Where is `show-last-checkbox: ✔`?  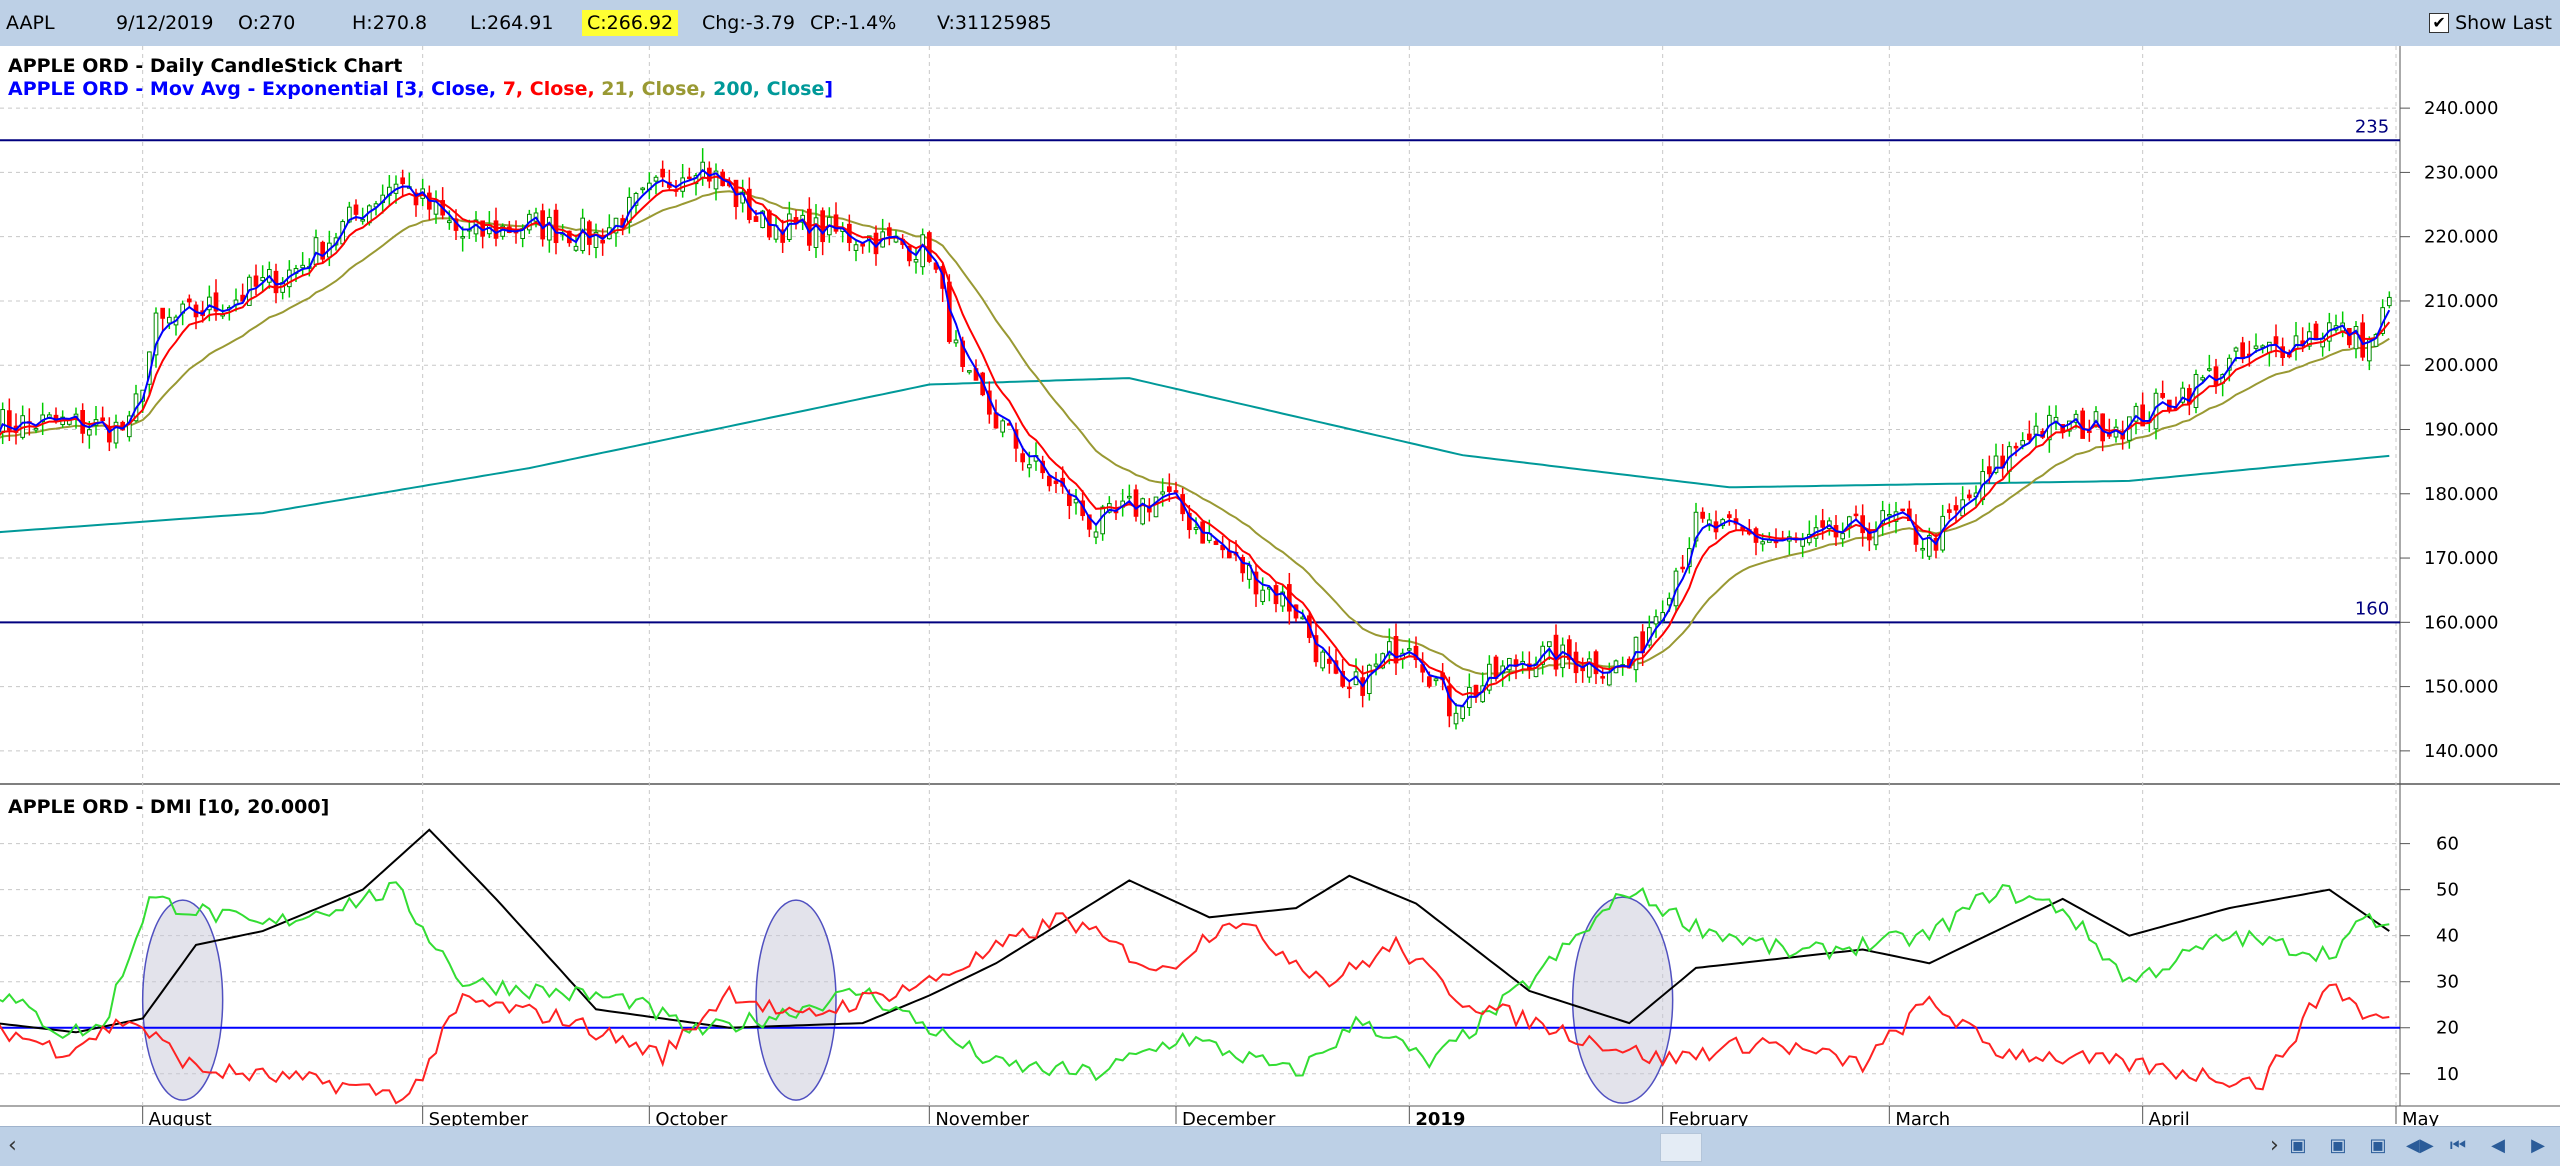 show-last-checkbox: ✔ is located at coordinates (2439, 23).